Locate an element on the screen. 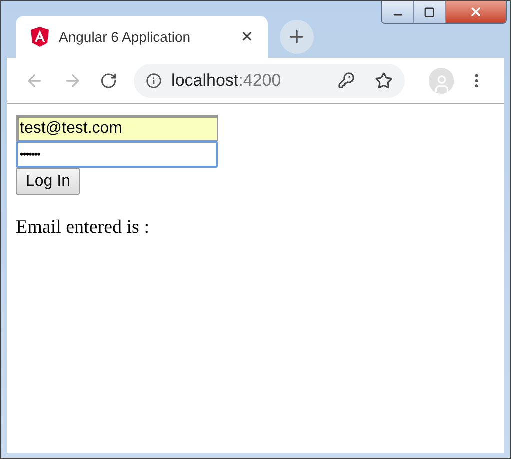  reload-icon is located at coordinates (109, 81).